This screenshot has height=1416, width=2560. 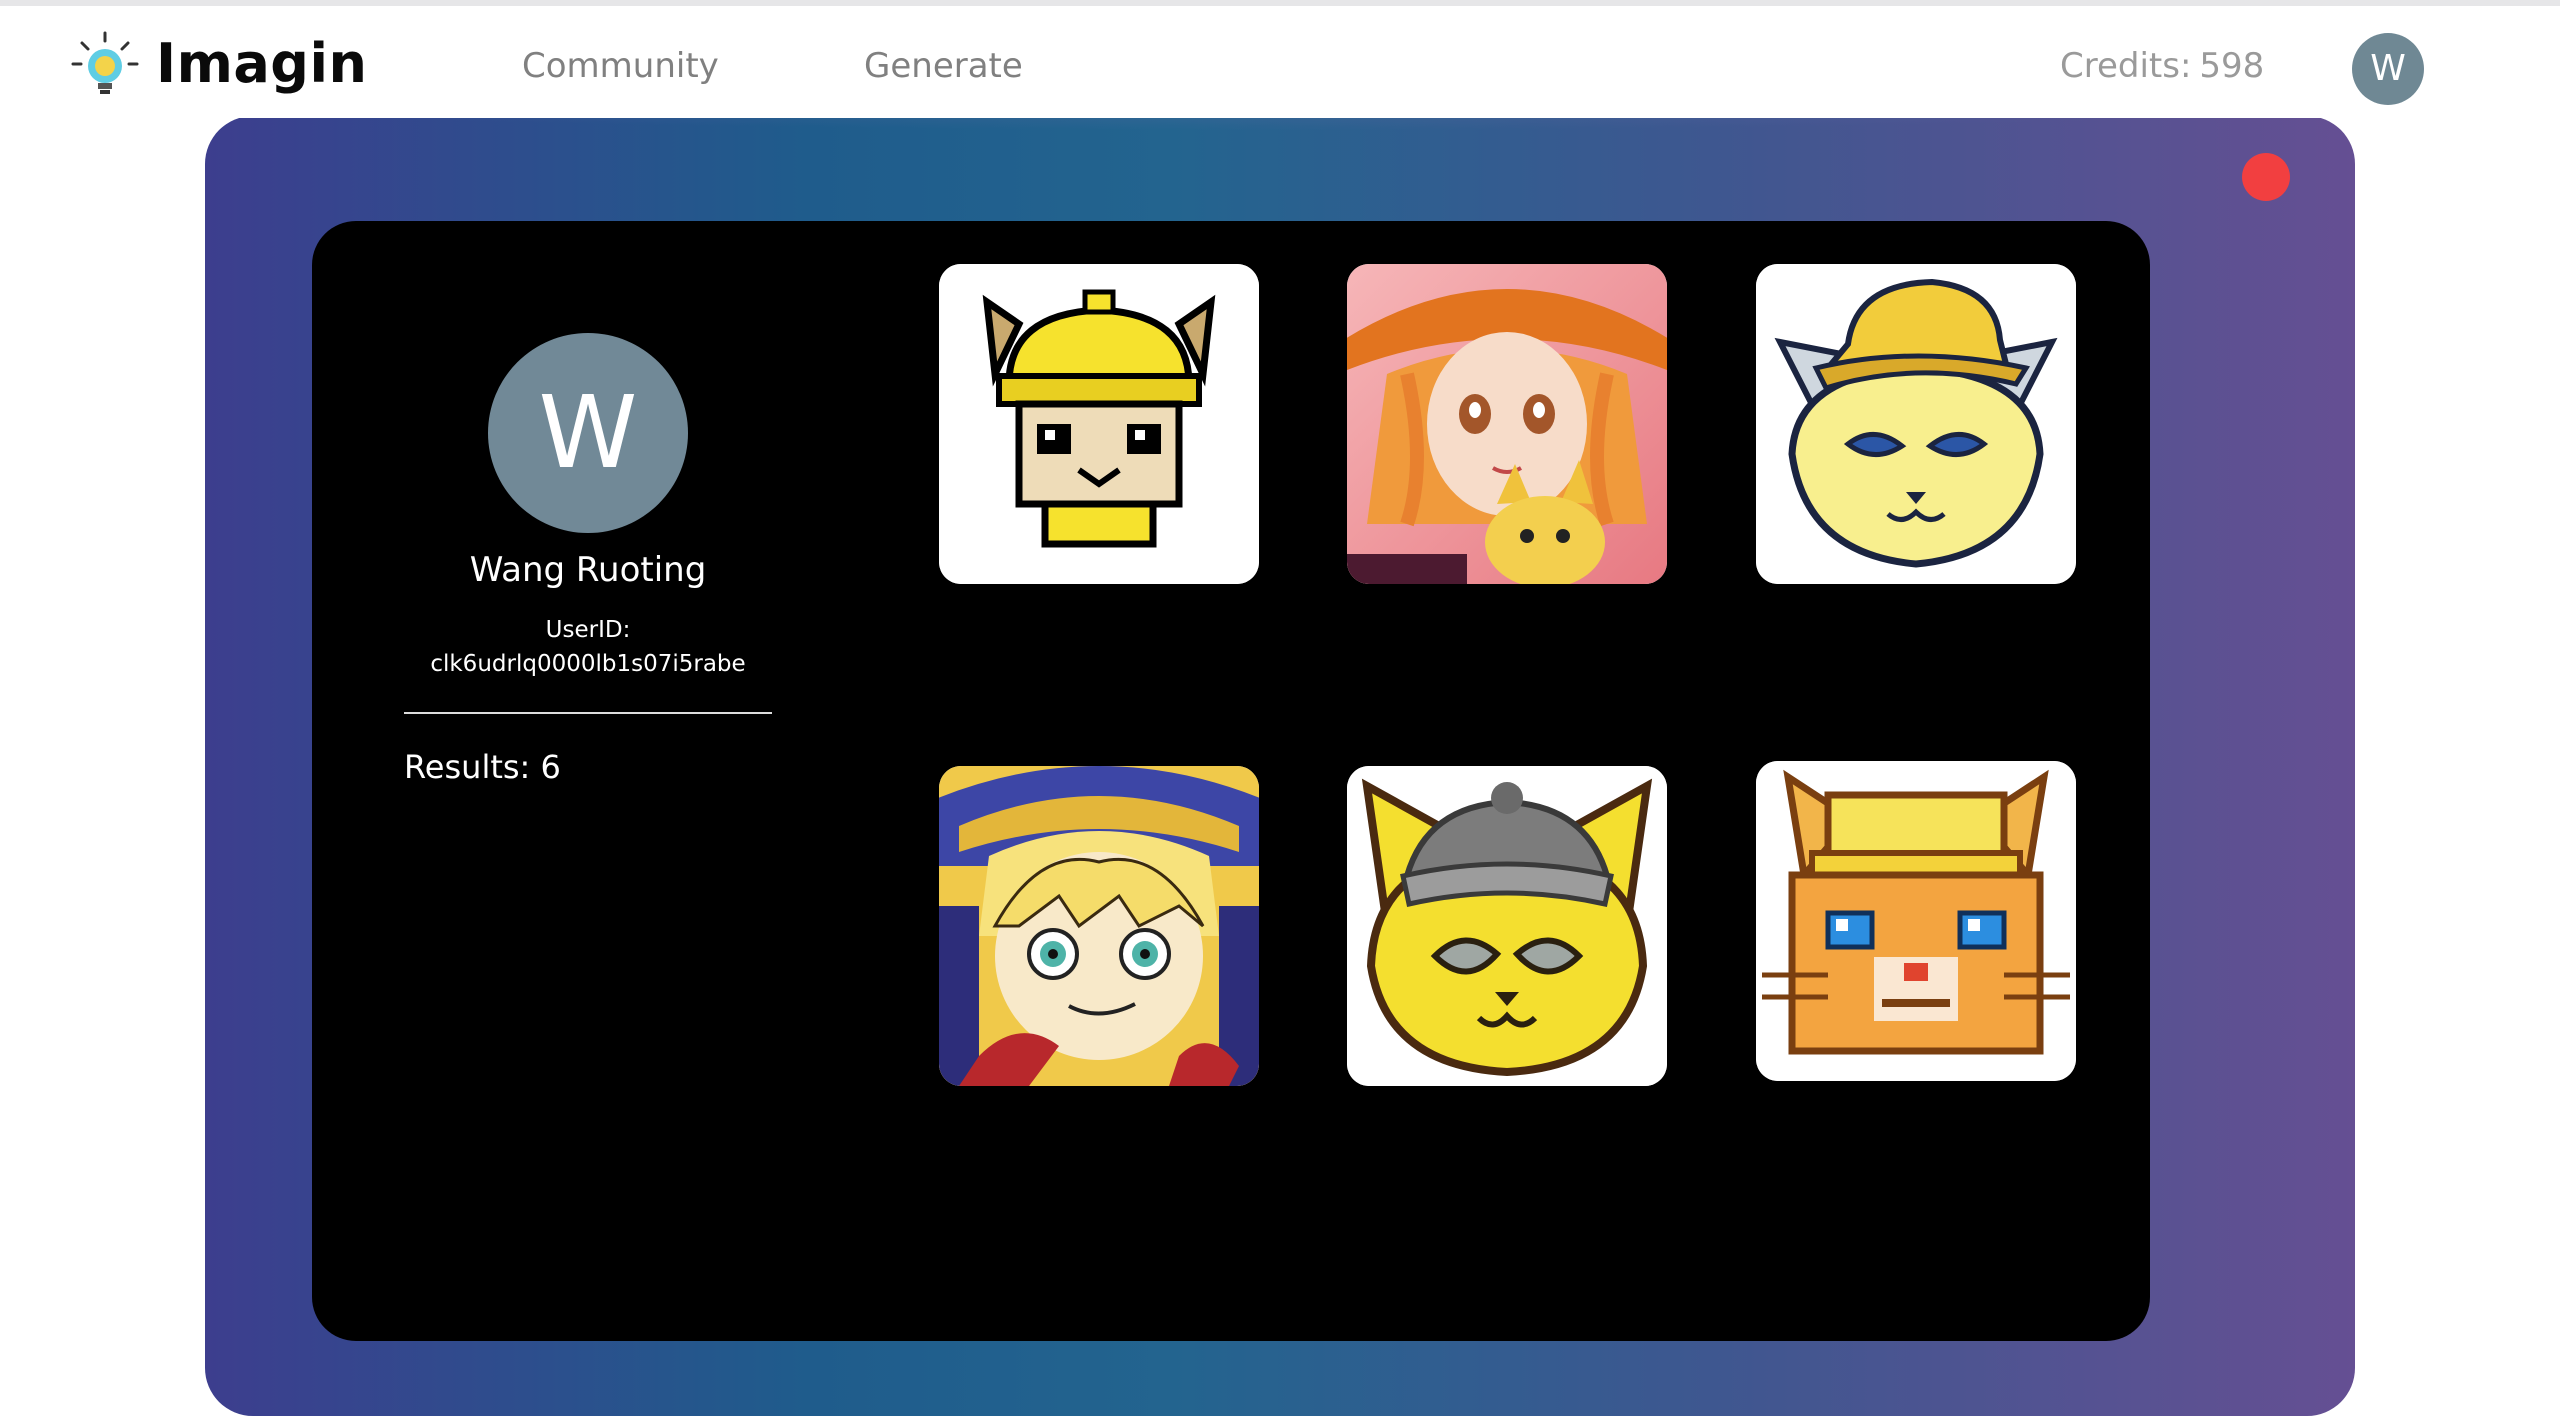 I want to click on userid-value: clk6udrlq0000lb1s07i5rabe, so click(x=588, y=664).